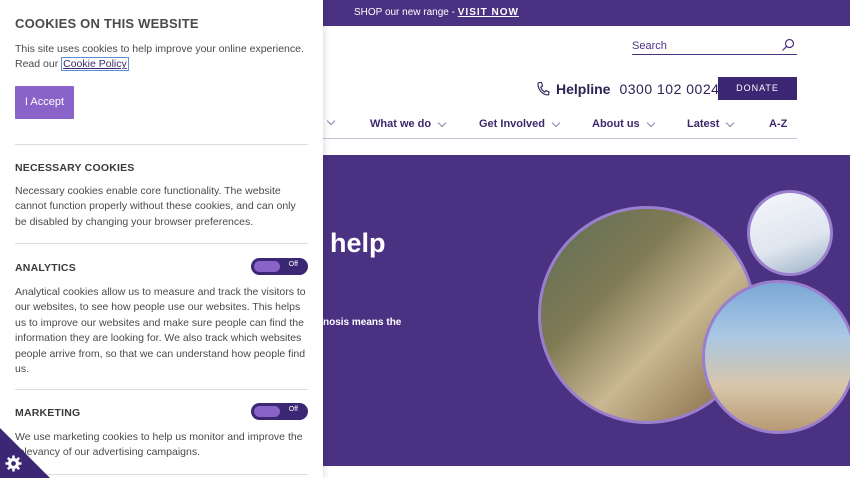  What do you see at coordinates (790, 233) in the screenshot?
I see `hero-photo-scientist` at bounding box center [790, 233].